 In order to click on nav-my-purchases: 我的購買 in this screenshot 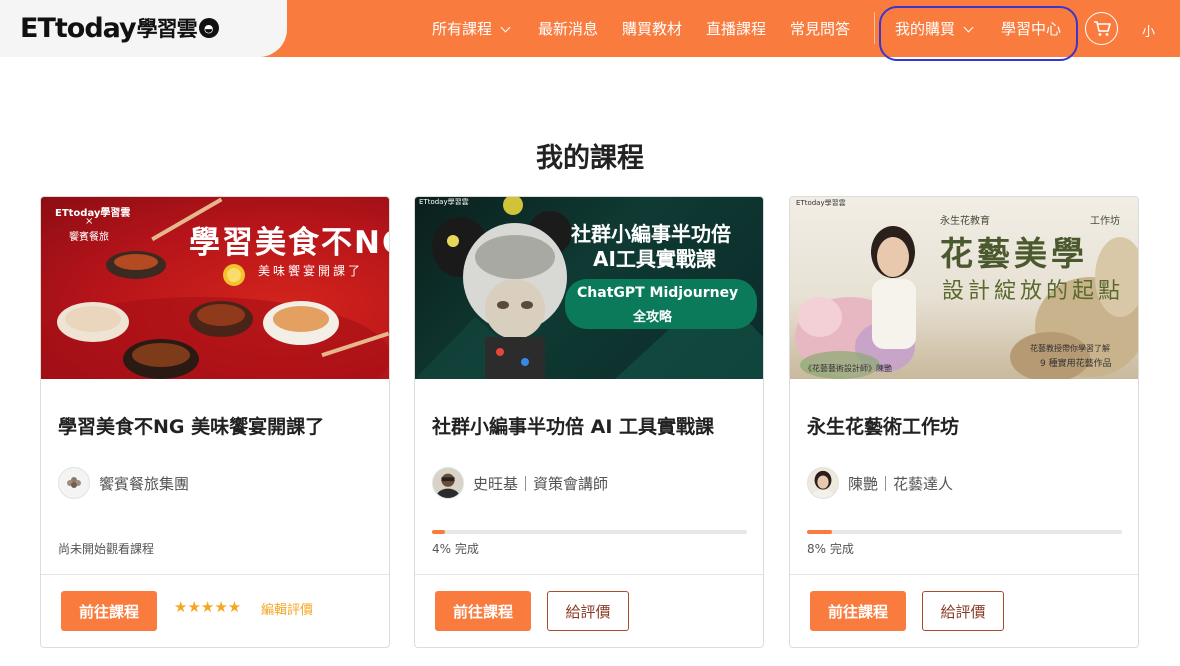, I will do `click(934, 28)`.